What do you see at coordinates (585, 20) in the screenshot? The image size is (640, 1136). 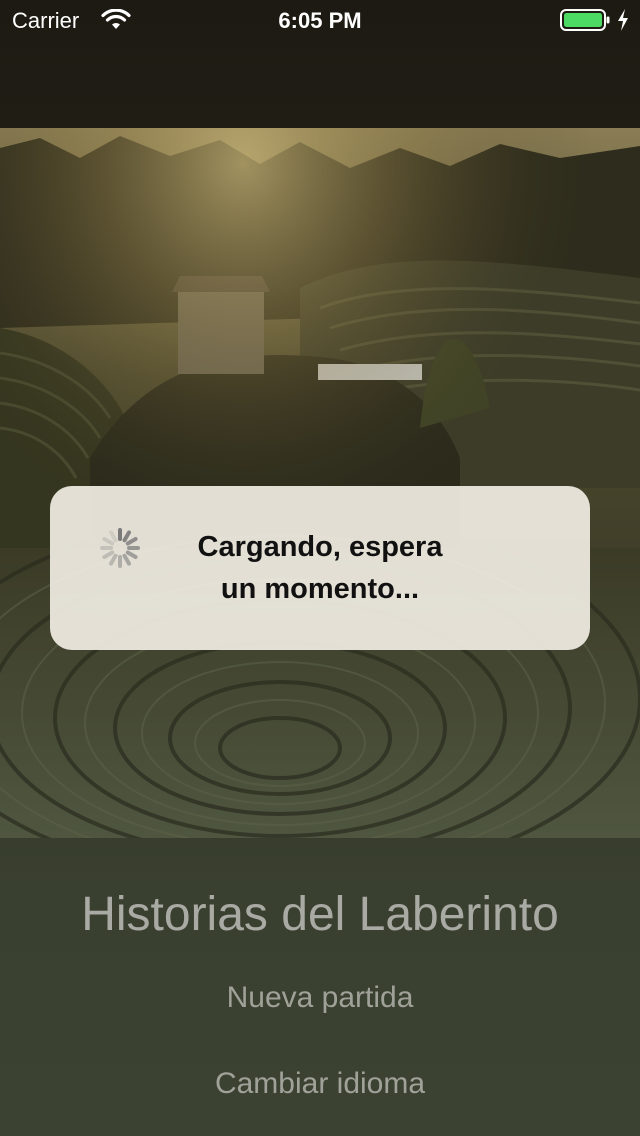 I see `battery-icon` at bounding box center [585, 20].